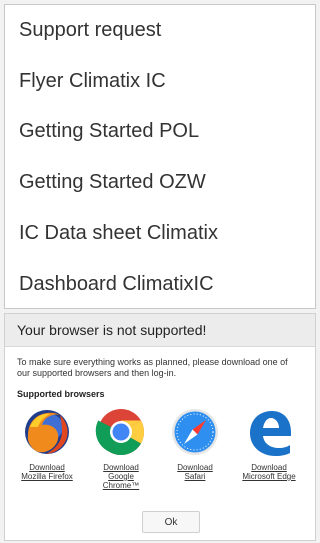 The width and height of the screenshot is (320, 543). I want to click on supported-browsers-heading: Supported browsers, so click(61, 394).